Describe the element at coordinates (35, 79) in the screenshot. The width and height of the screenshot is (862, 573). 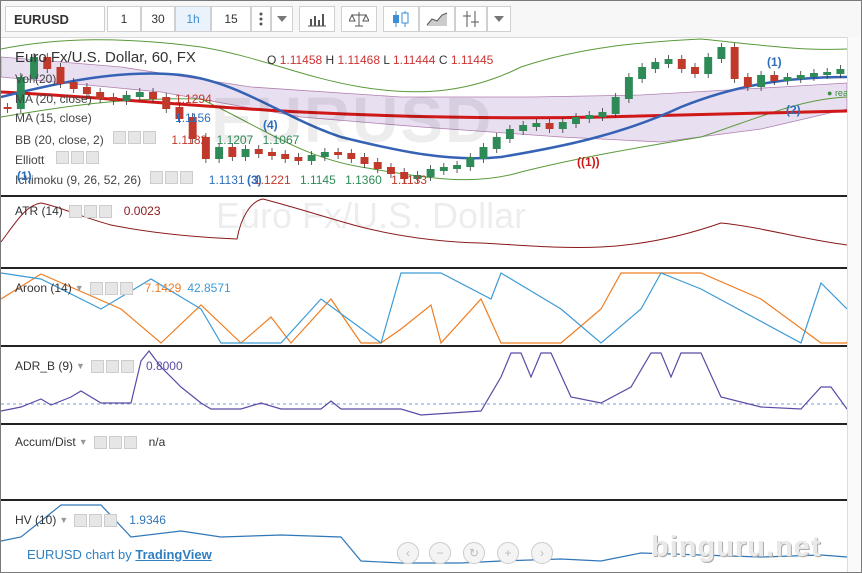
I see `indicator-vol: Vol (20)` at that location.